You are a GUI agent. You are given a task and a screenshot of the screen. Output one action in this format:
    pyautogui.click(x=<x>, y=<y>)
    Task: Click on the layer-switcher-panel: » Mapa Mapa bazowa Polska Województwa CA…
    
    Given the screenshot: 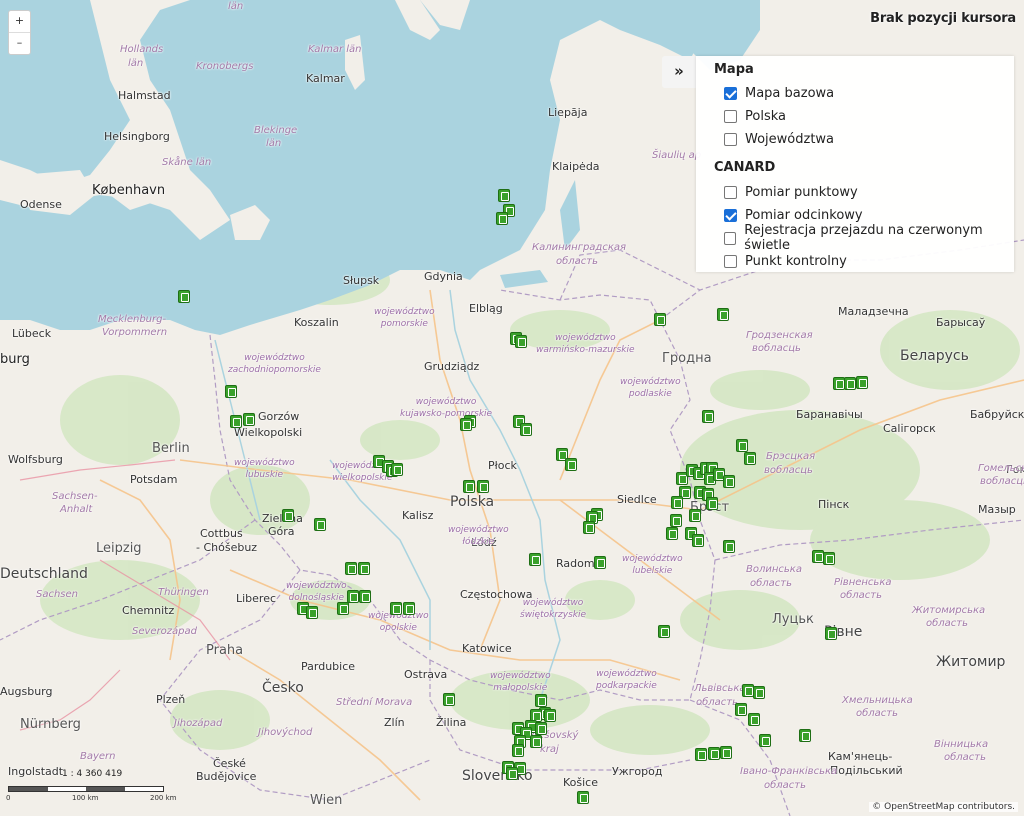 What is the action you would take?
    pyautogui.click(x=838, y=164)
    